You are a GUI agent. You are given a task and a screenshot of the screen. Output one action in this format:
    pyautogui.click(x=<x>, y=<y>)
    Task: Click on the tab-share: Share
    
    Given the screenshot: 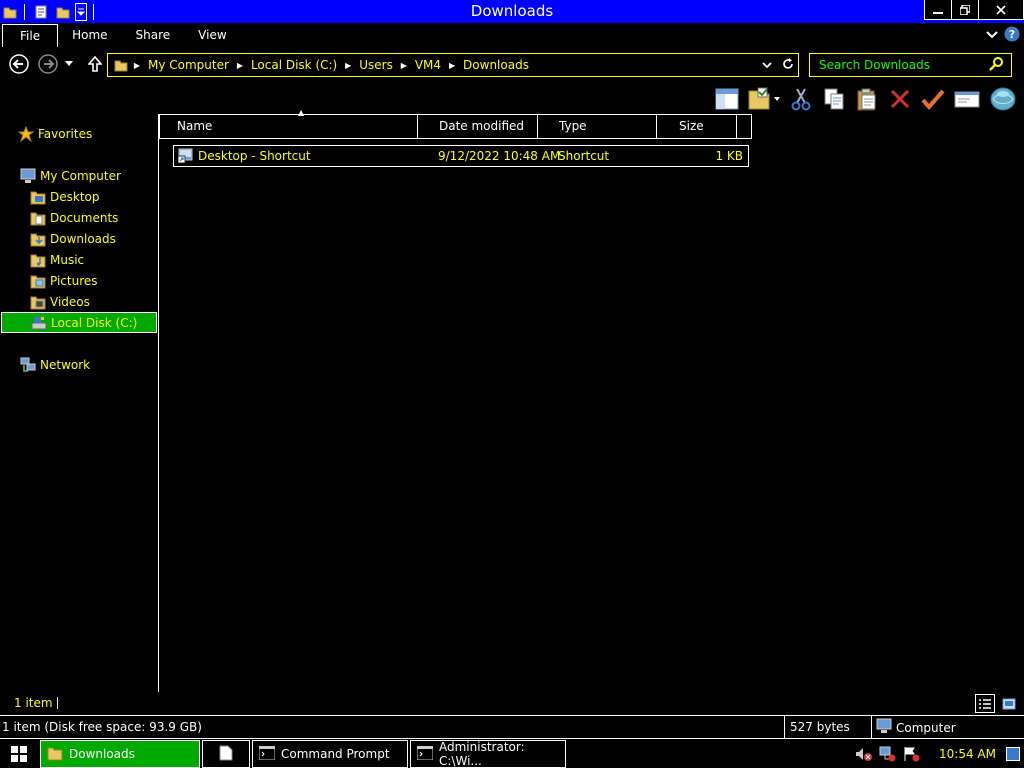 What is the action you would take?
    pyautogui.click(x=153, y=35)
    